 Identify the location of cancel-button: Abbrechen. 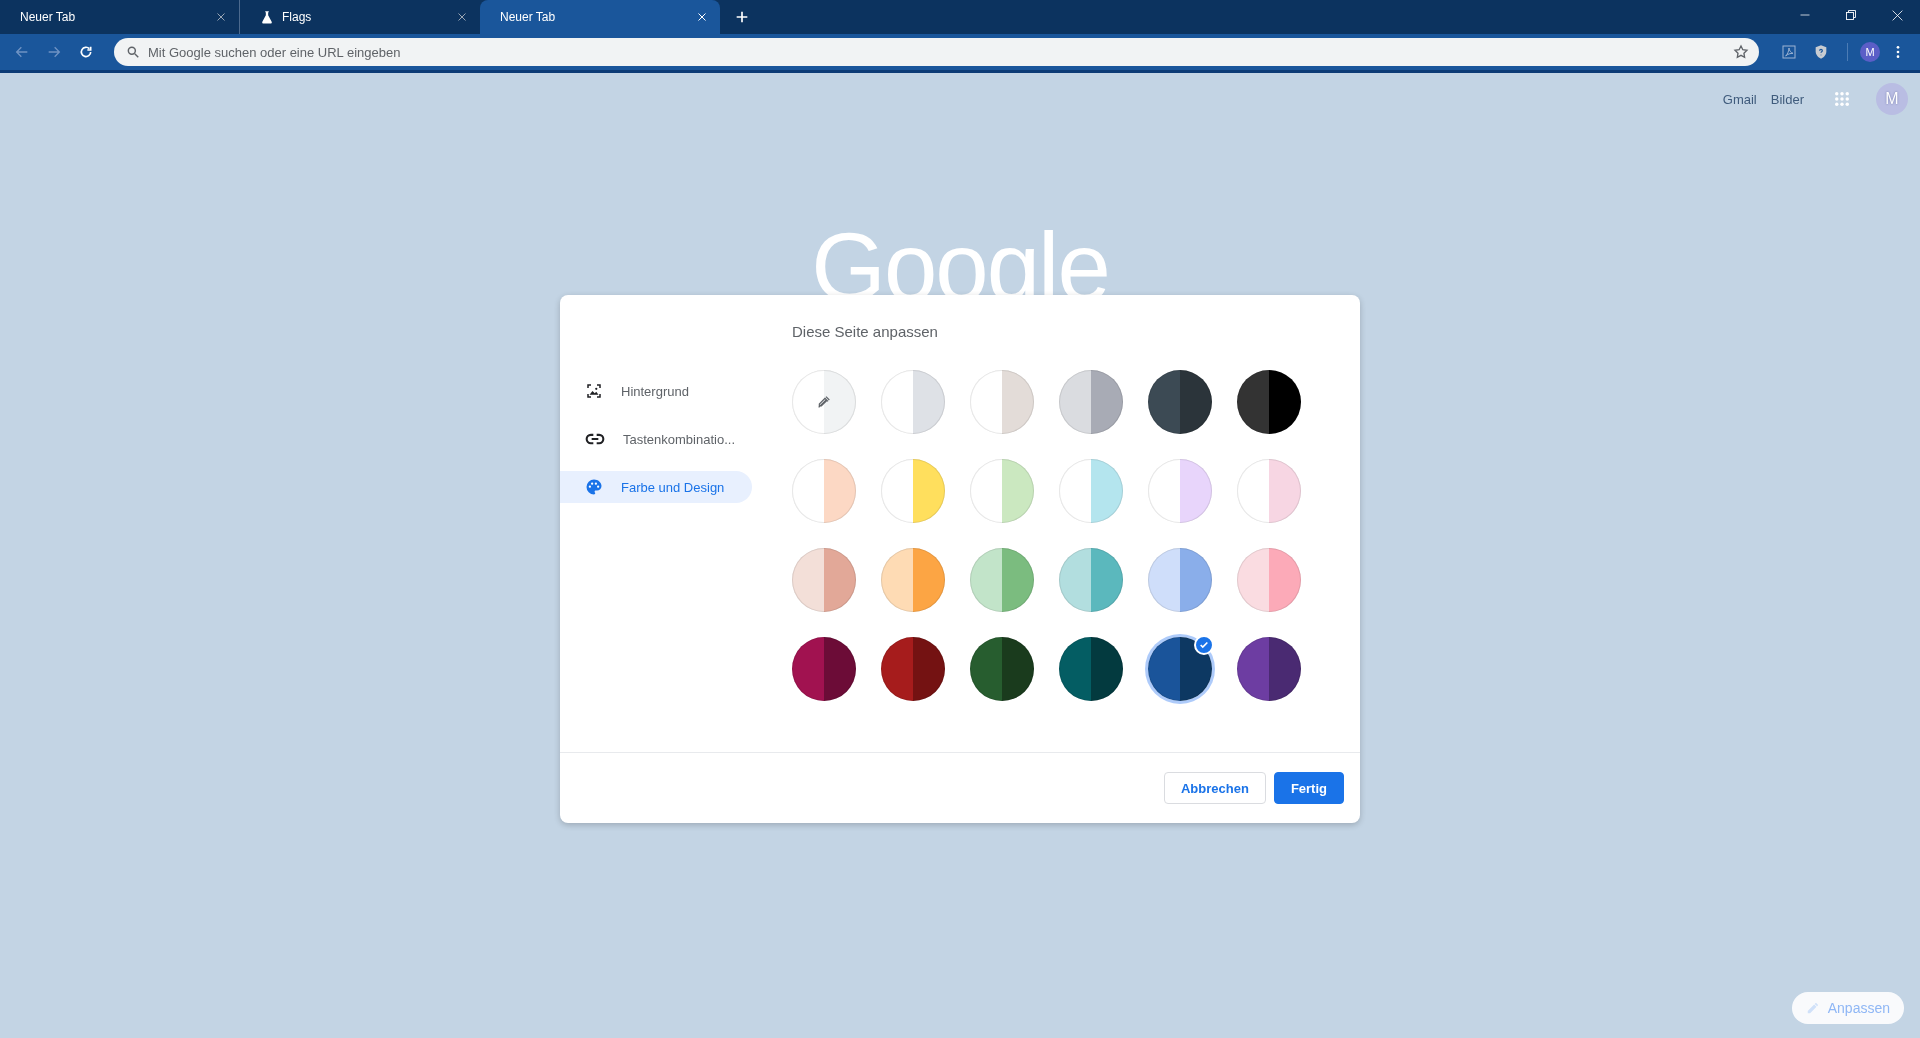
(1214, 788).